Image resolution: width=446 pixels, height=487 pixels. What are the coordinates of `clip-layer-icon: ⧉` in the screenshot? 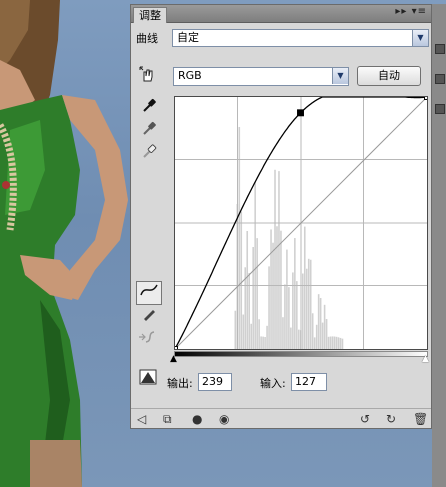 It's located at (167, 419).